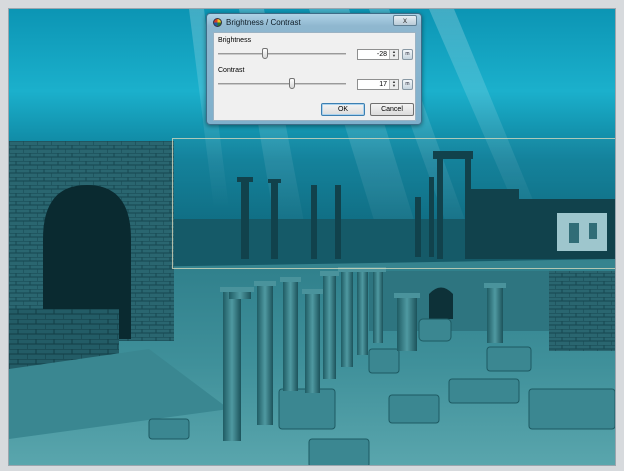  What do you see at coordinates (343, 109) in the screenshot?
I see `ok-button: OK` at bounding box center [343, 109].